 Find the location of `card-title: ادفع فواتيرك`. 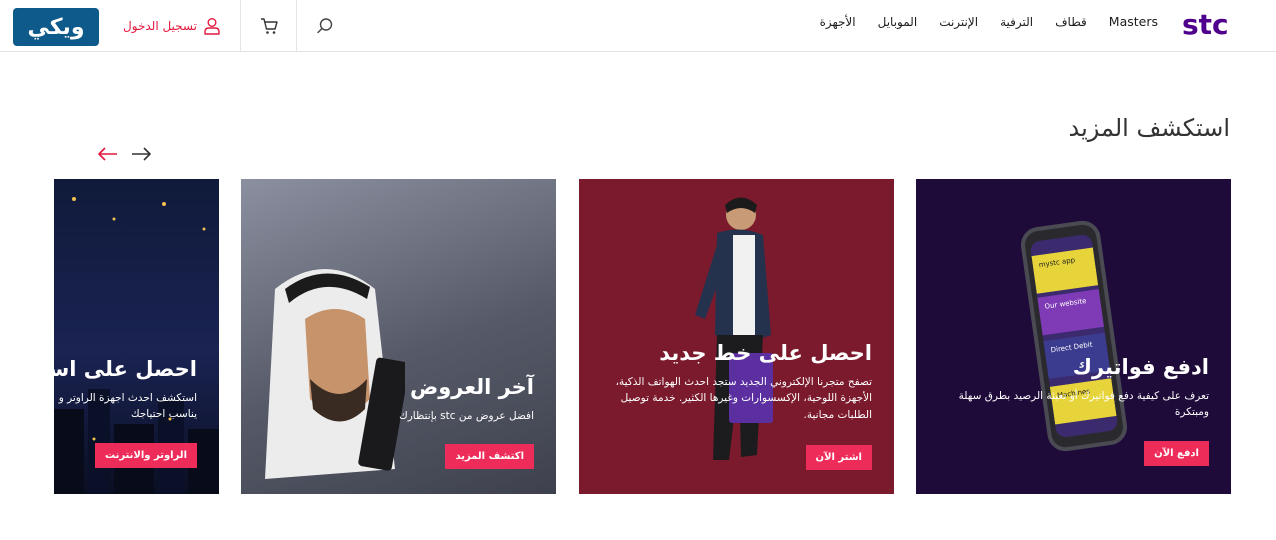

card-title: ادفع فواتيرك is located at coordinates (1140, 367).